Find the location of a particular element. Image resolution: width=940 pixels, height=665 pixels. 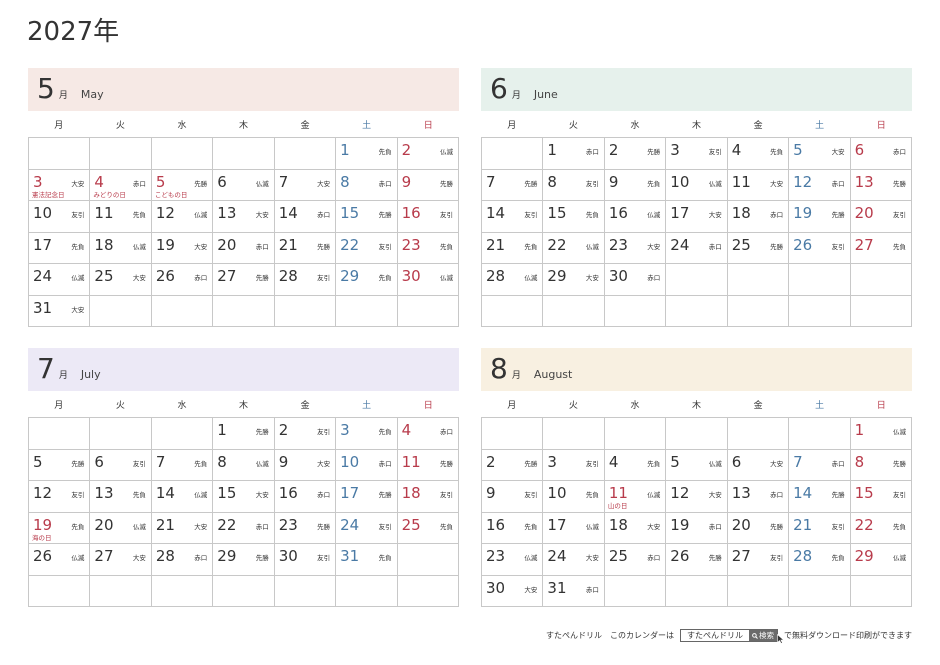

day-number: 27 is located at coordinates (741, 556).